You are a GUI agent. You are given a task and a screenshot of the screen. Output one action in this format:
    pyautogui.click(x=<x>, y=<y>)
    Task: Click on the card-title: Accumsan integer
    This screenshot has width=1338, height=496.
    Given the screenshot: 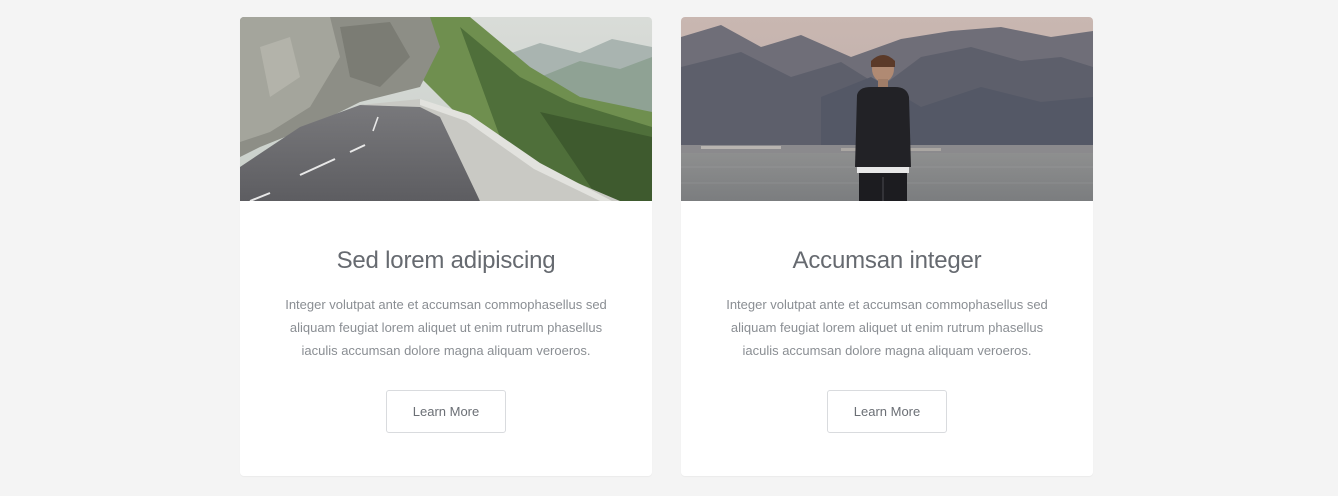 What is the action you would take?
    pyautogui.click(x=887, y=260)
    